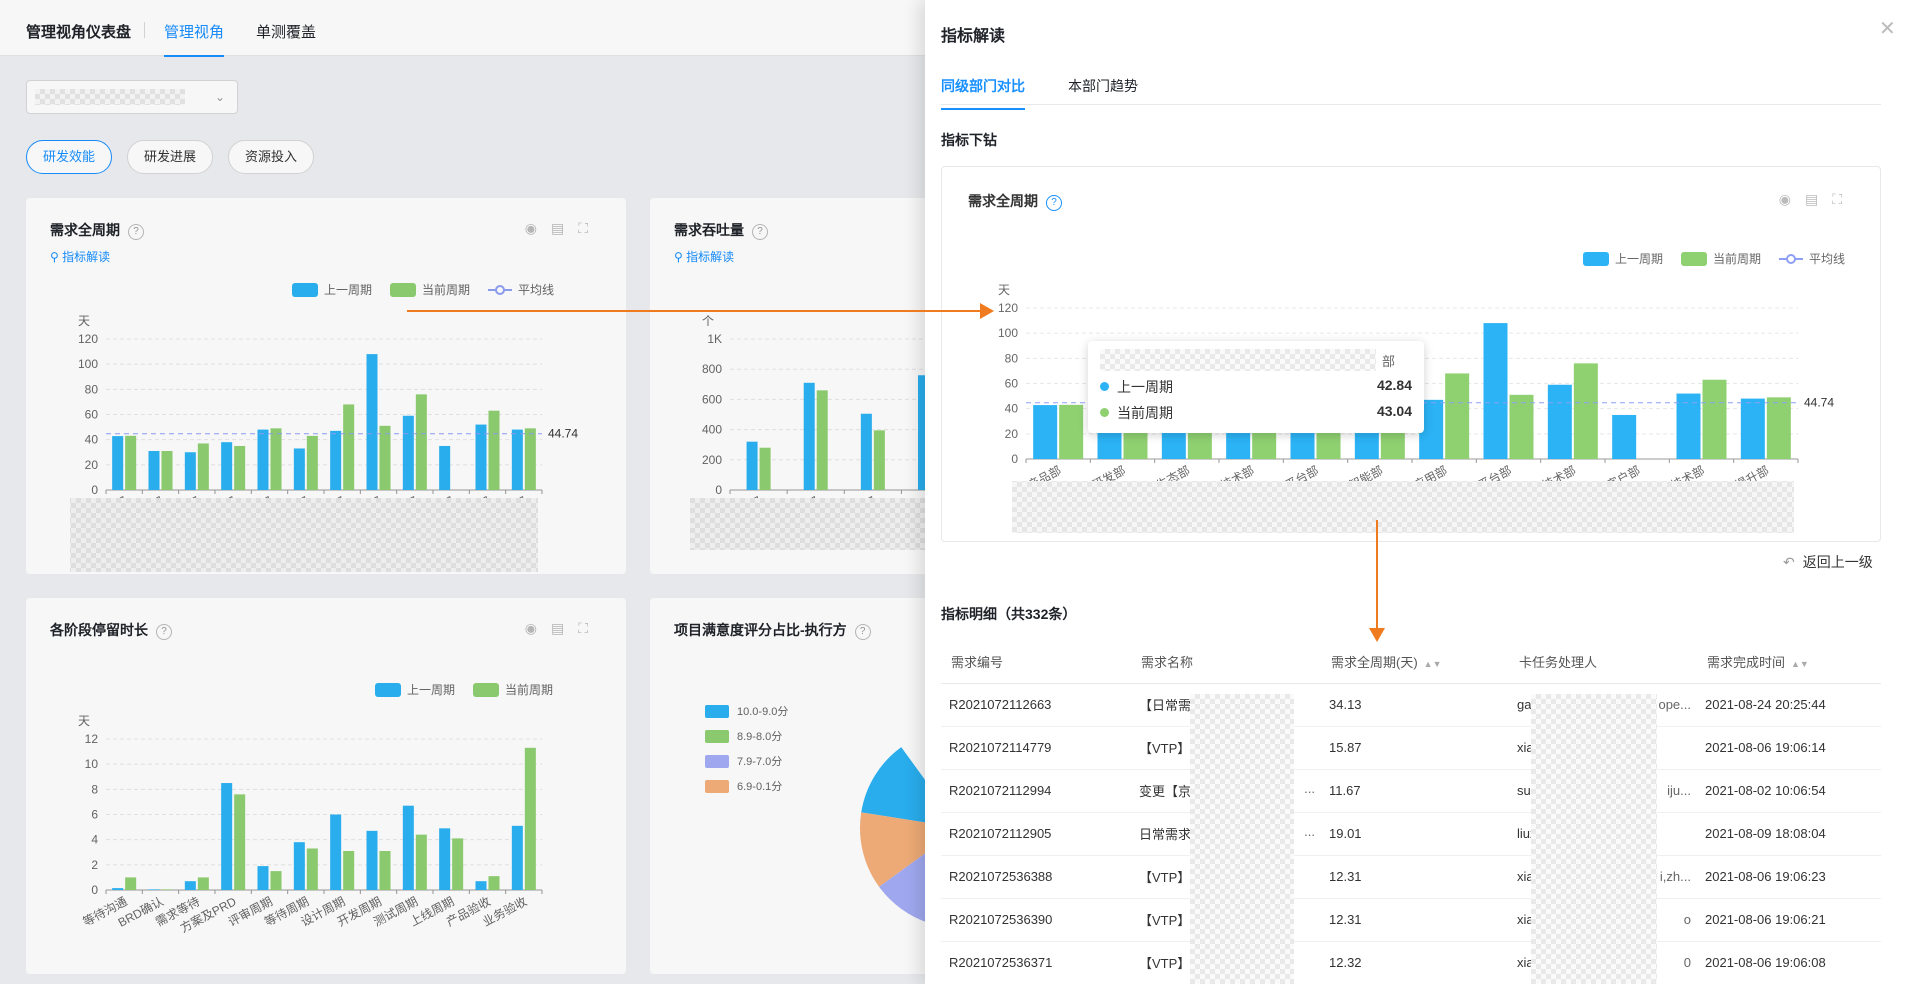 The width and height of the screenshot is (1920, 984). I want to click on cell-time: 2021-08-09 18:08:04, so click(1789, 834).